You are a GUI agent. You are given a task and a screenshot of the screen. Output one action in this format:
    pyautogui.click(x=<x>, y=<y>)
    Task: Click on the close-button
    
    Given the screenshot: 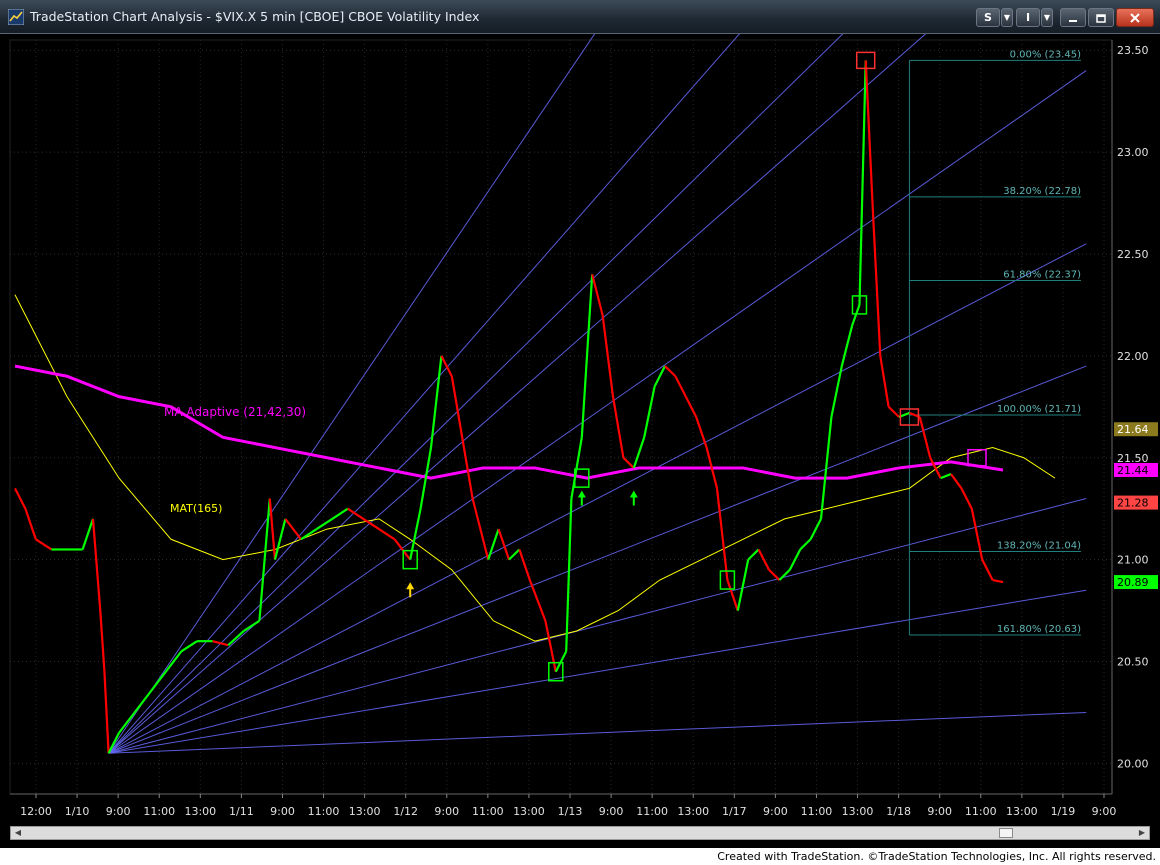 What is the action you would take?
    pyautogui.click(x=1135, y=17)
    